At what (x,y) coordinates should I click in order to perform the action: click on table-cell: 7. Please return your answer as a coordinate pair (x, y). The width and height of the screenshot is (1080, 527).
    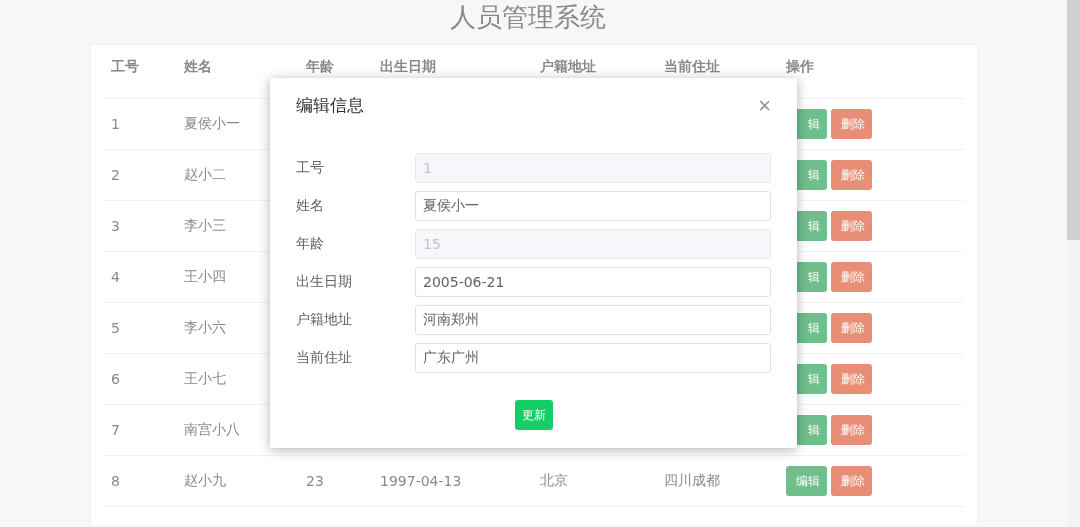
    Looking at the image, I should click on (115, 430).